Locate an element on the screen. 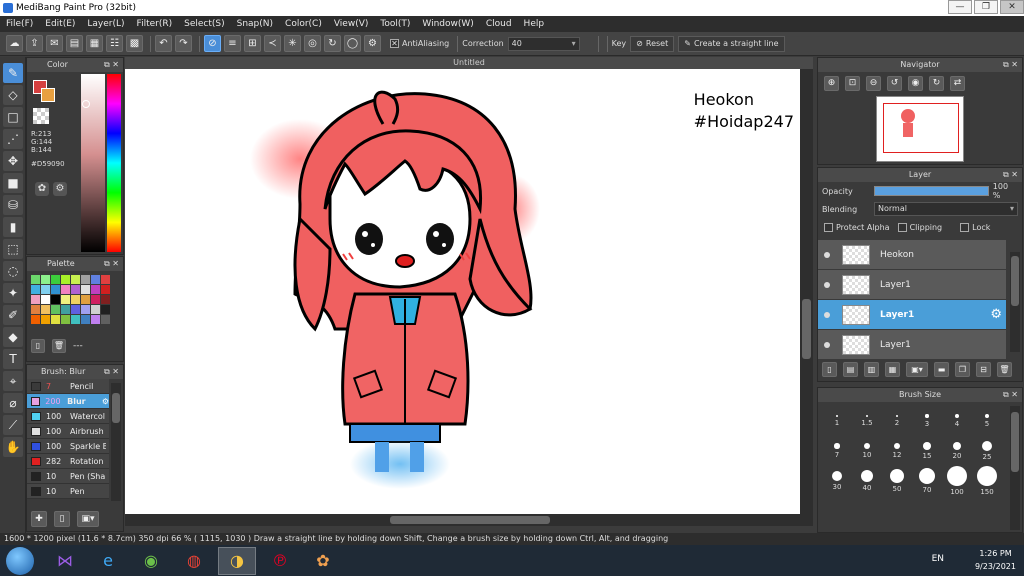 The image size is (1024, 576). internet-explorer-icon: e is located at coordinates (108, 561).